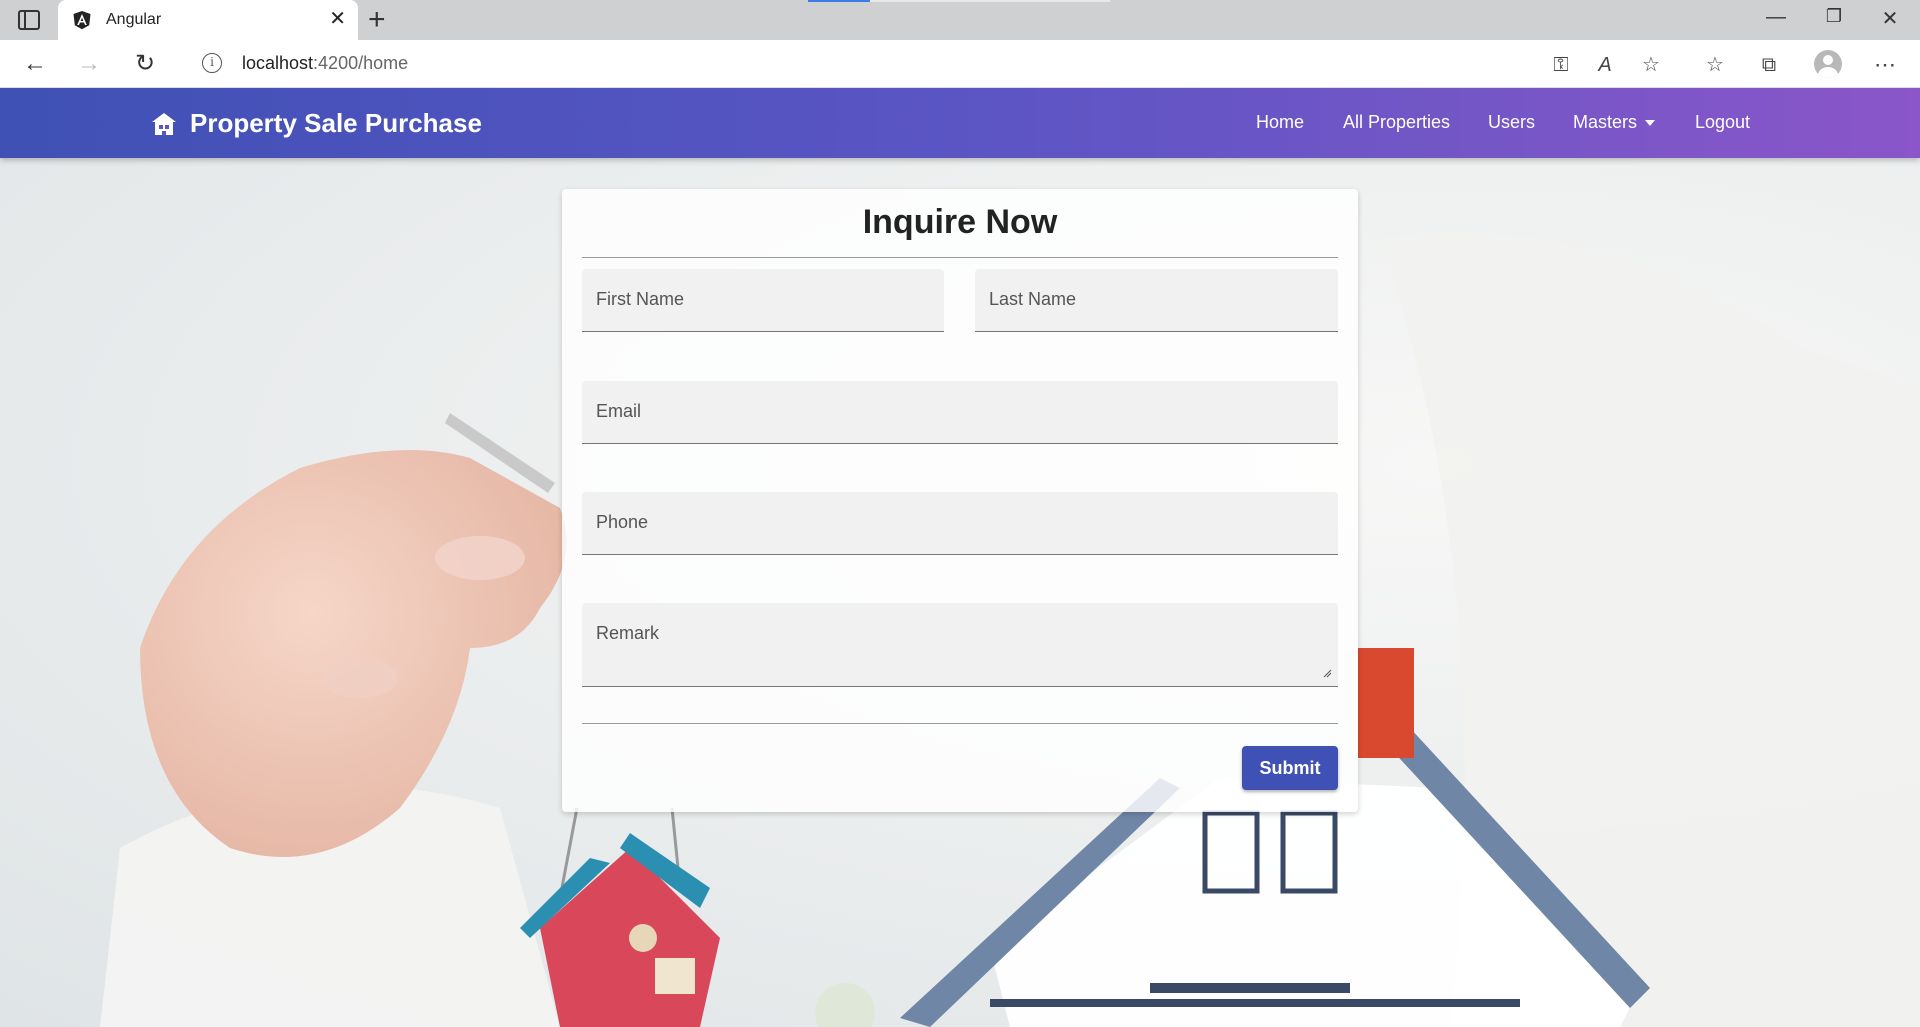 Image resolution: width=1920 pixels, height=1027 pixels. Describe the element at coordinates (622, 522) in the screenshot. I see `phone-label: Phone` at that location.